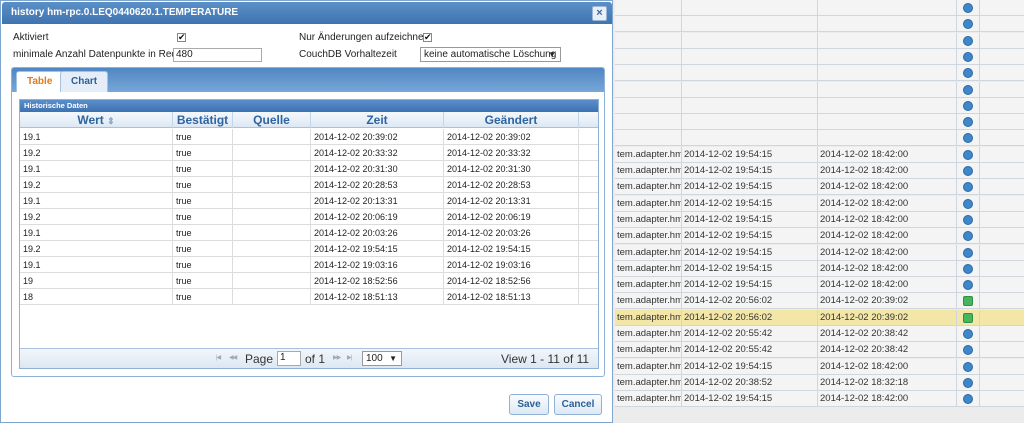  What do you see at coordinates (181, 37) in the screenshot?
I see `aktiviert-checkbox: ✔` at bounding box center [181, 37].